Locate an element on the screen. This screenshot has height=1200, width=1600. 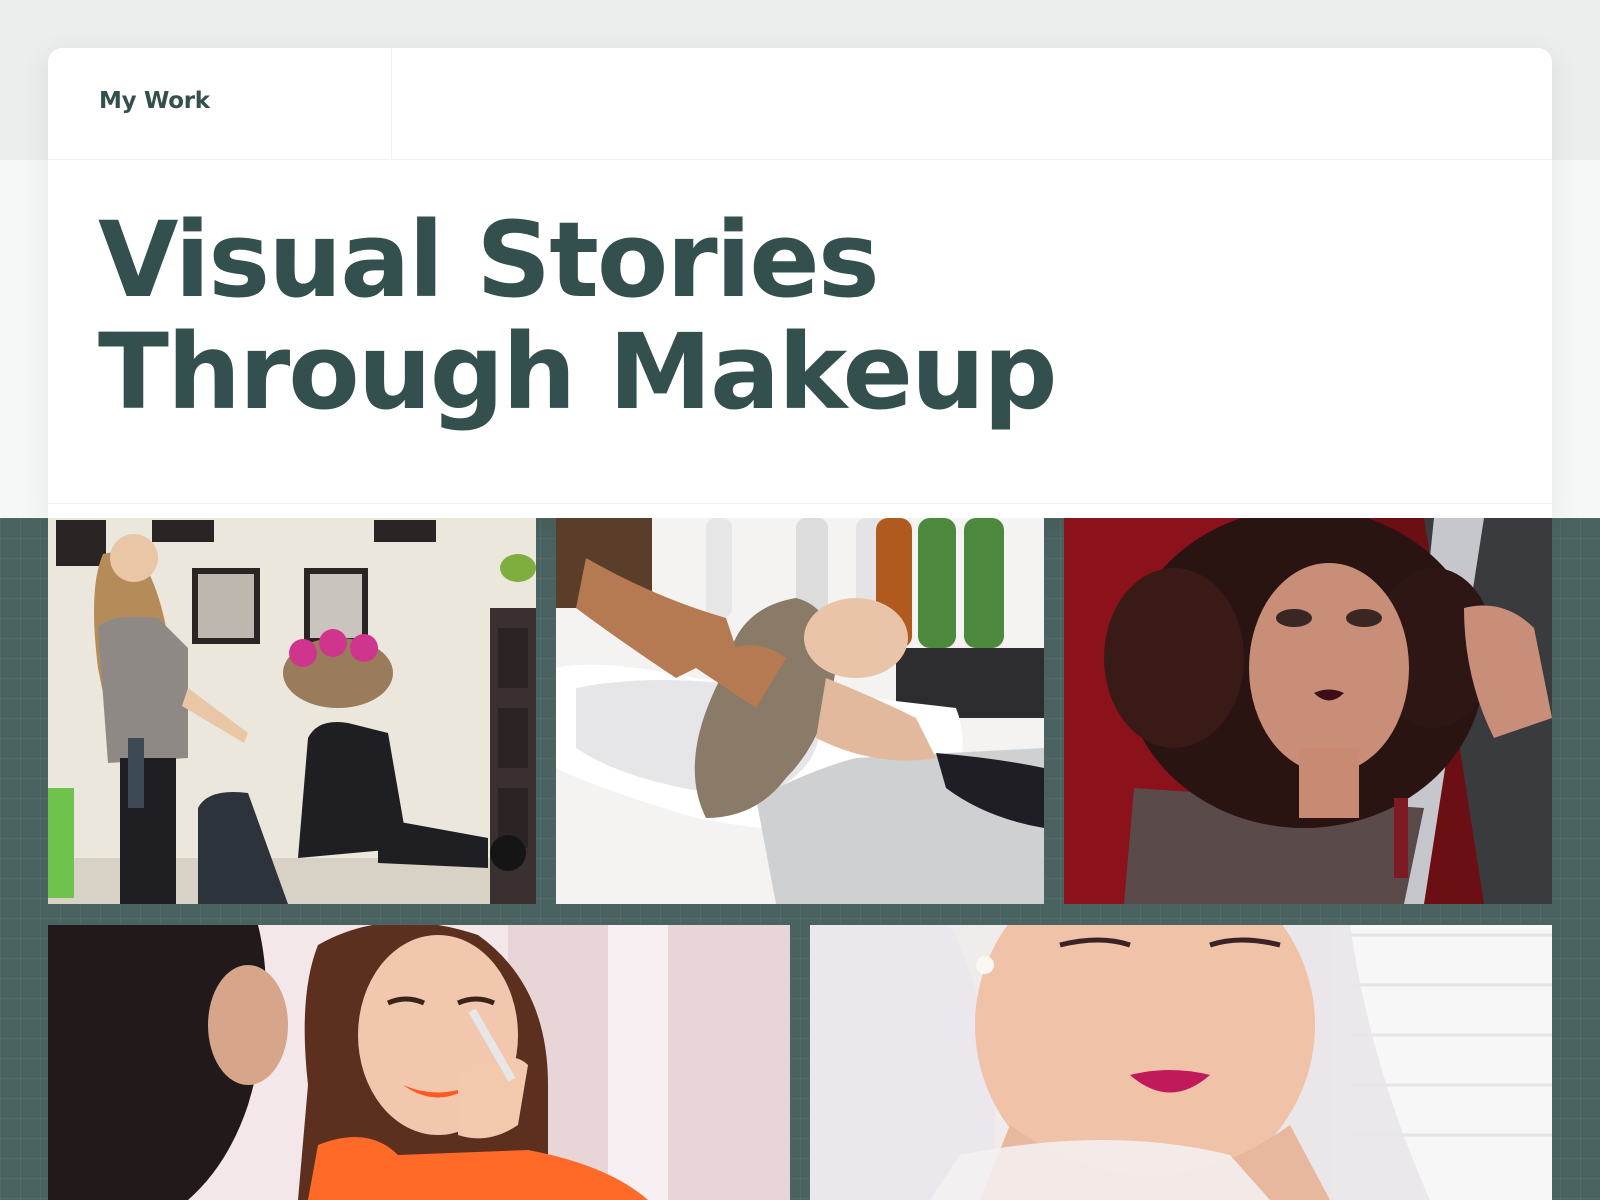
nav-label: My Work is located at coordinates (154, 101).